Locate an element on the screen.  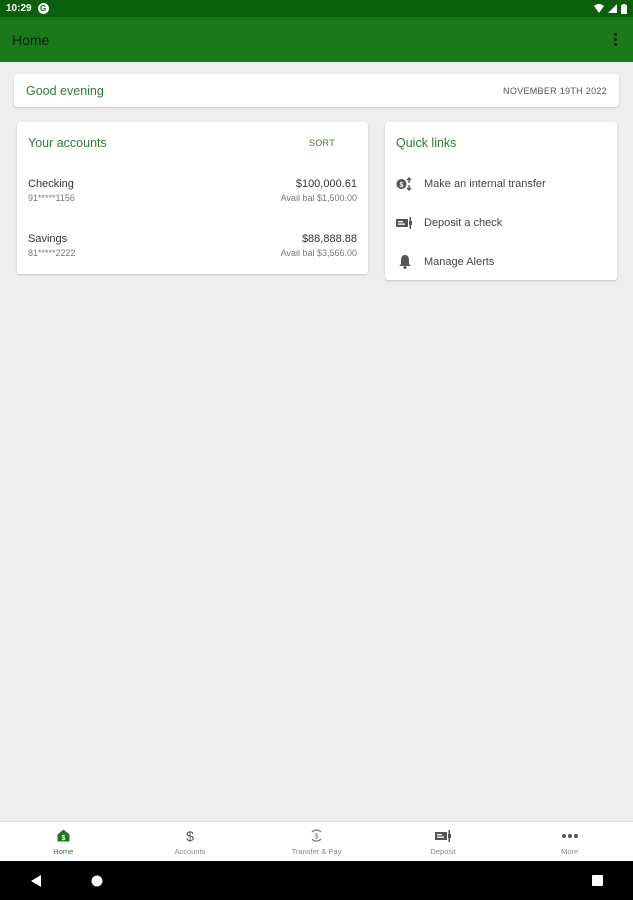
back-icon is located at coordinates (36, 881).